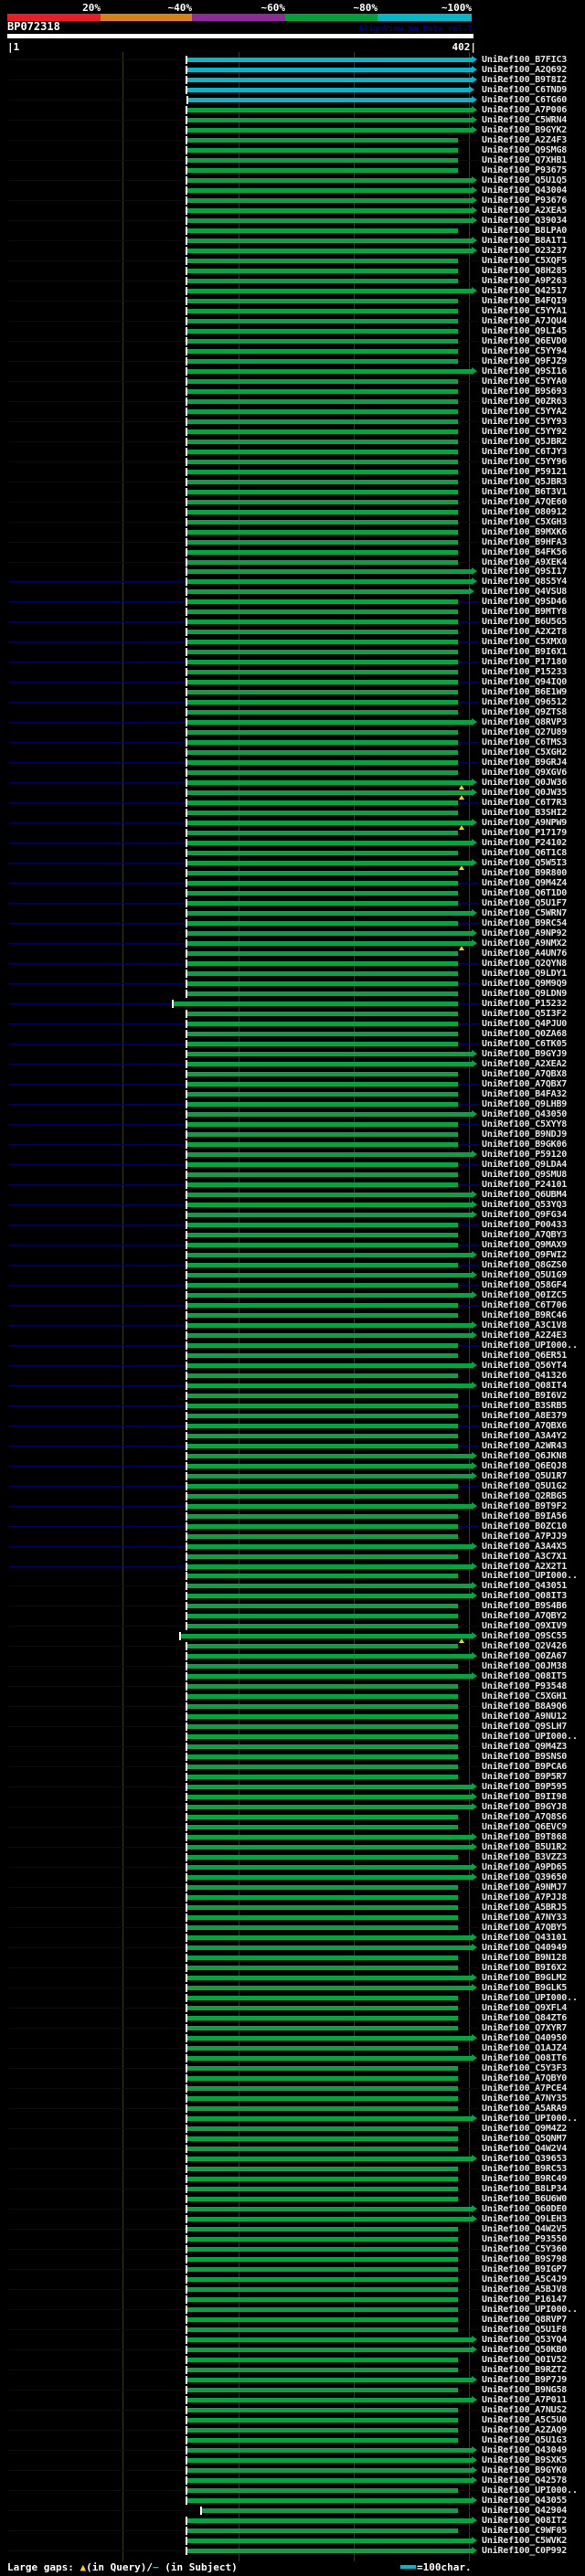 This screenshot has height=2576, width=585. I want to click on hit-accession-link: UniRef100_Q8RVP7, so click(524, 2320).